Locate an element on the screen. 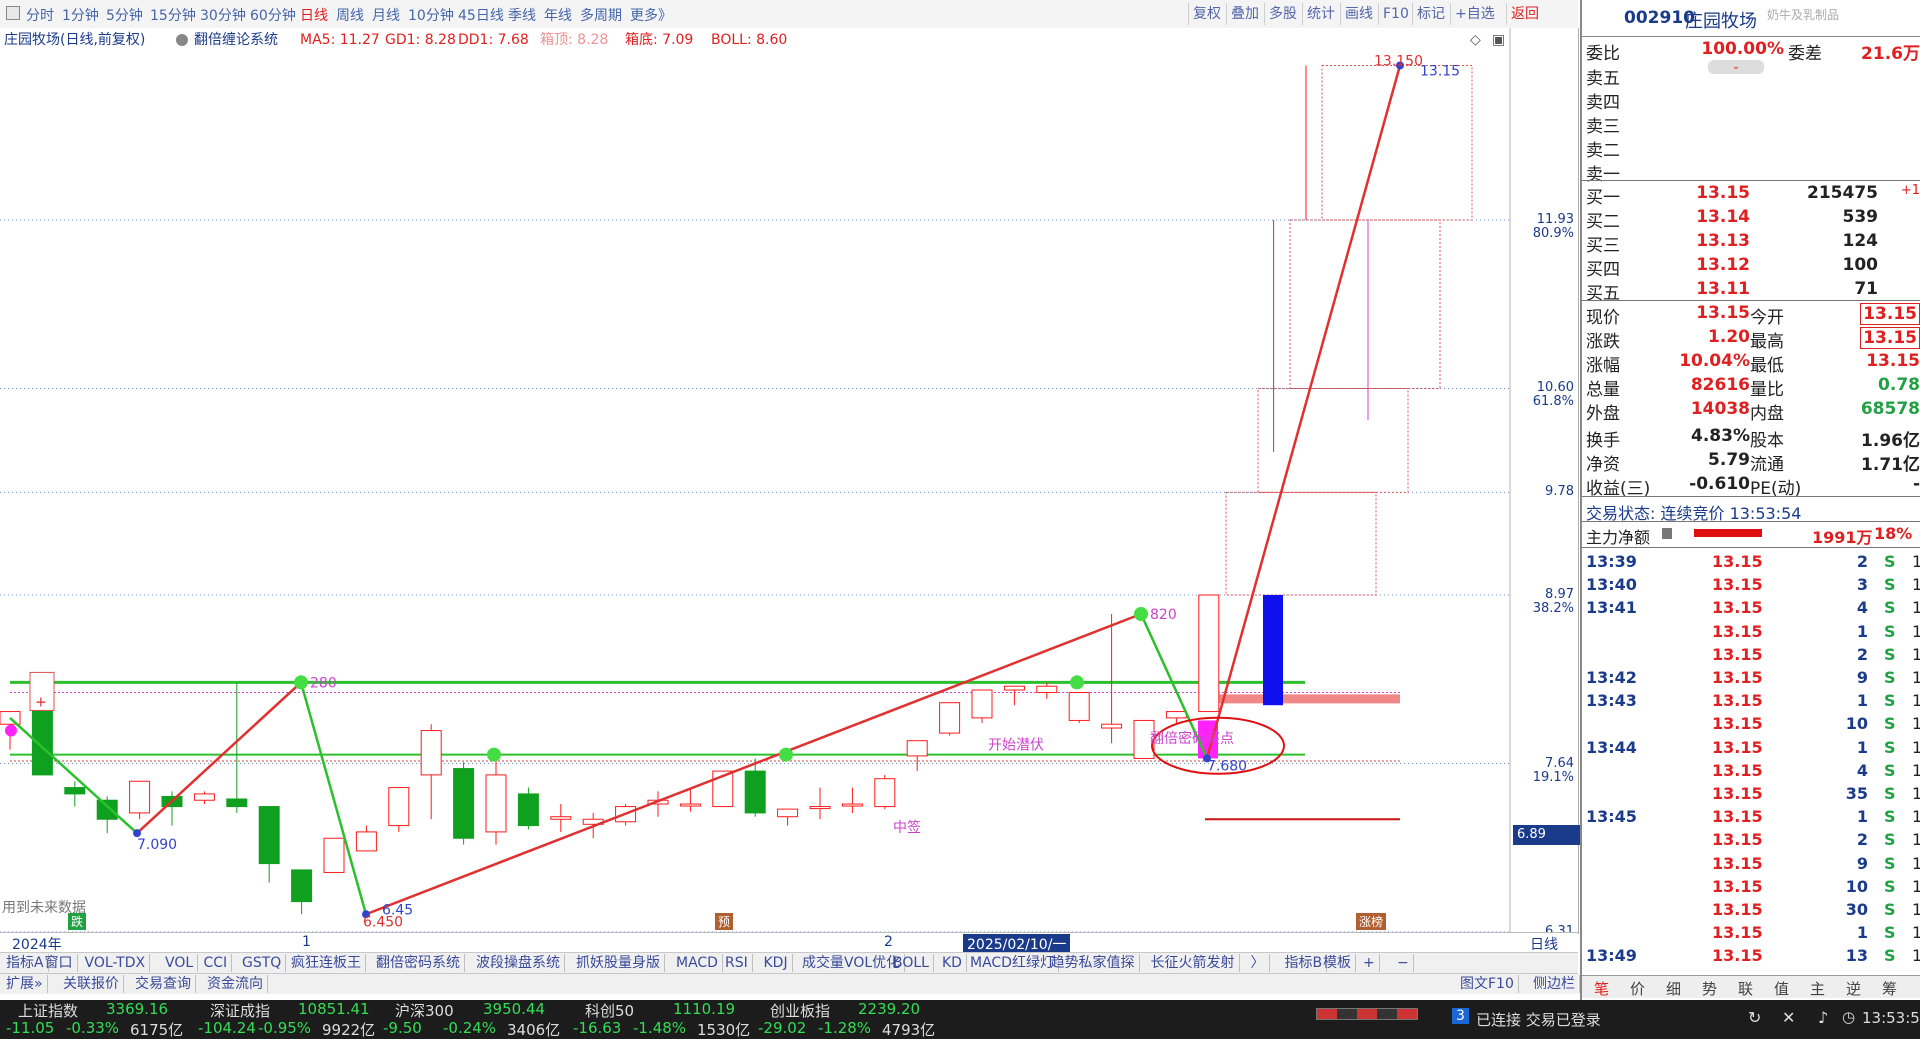 The width and height of the screenshot is (1920, 1040). indicator-tab-14: BOLL is located at coordinates (911, 963).